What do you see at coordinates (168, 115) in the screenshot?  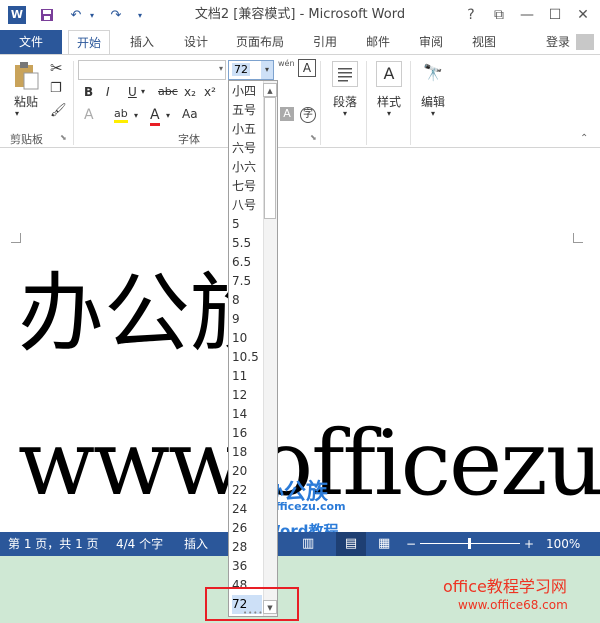 I see `font-color-dropdown-icon: ▾` at bounding box center [168, 115].